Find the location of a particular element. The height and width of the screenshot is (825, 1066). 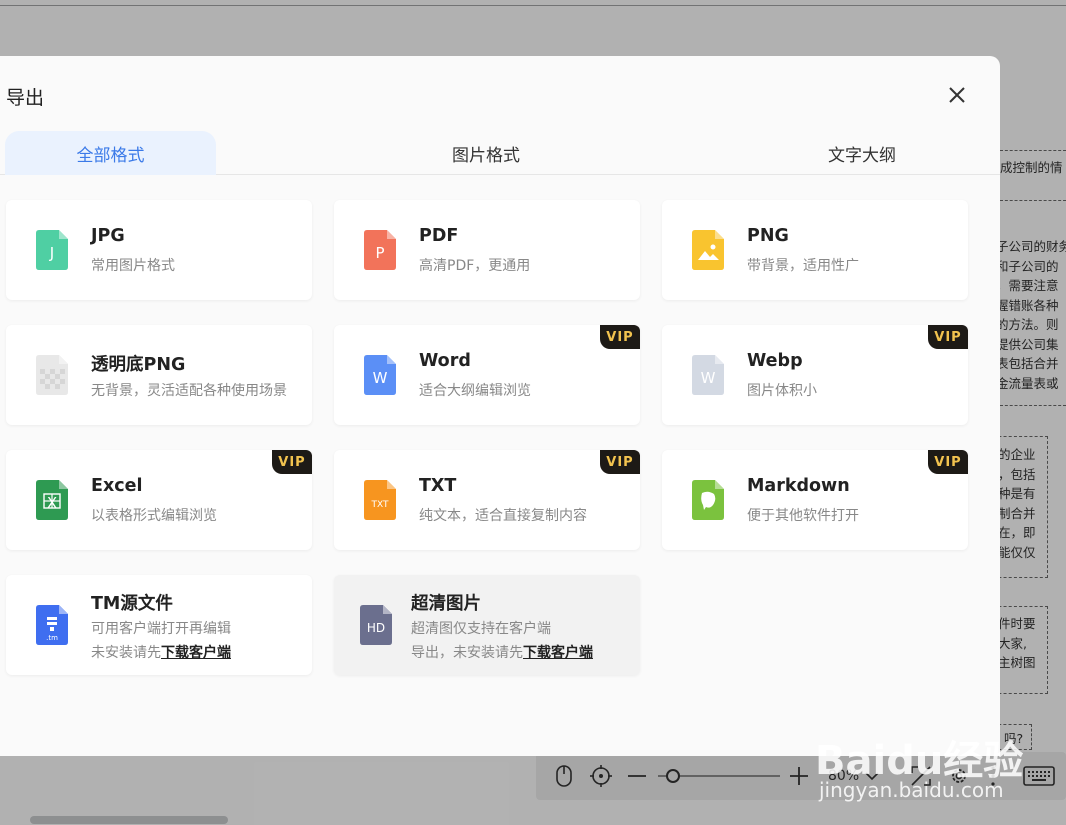

format-name: JPG is located at coordinates (108, 236).